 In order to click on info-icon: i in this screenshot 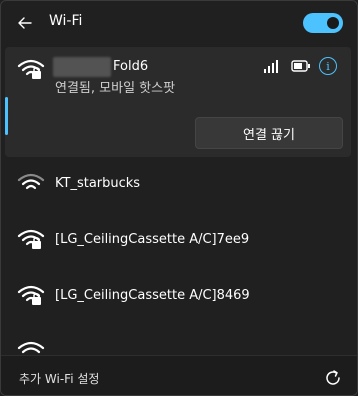, I will do `click(328, 66)`.